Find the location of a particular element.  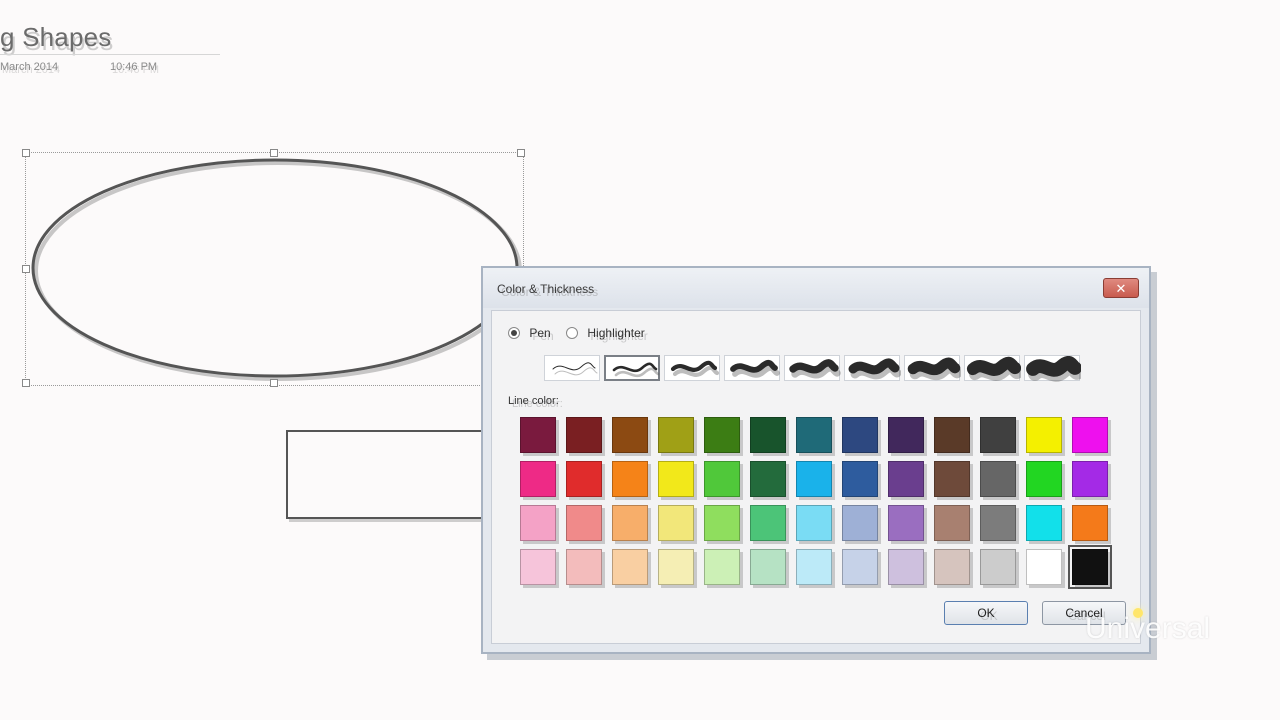

resize-handle-top-left is located at coordinates (26, 153).